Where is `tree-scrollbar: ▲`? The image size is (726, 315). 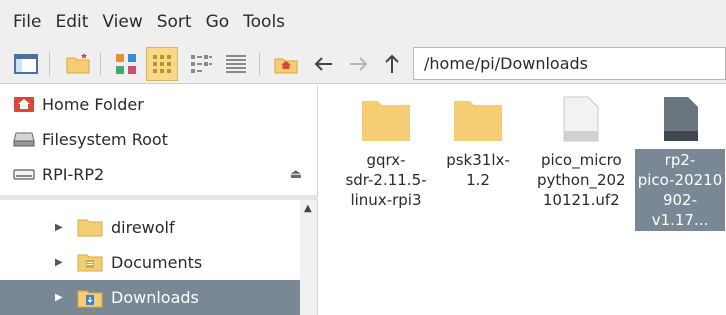
tree-scrollbar: ▲ is located at coordinates (309, 257).